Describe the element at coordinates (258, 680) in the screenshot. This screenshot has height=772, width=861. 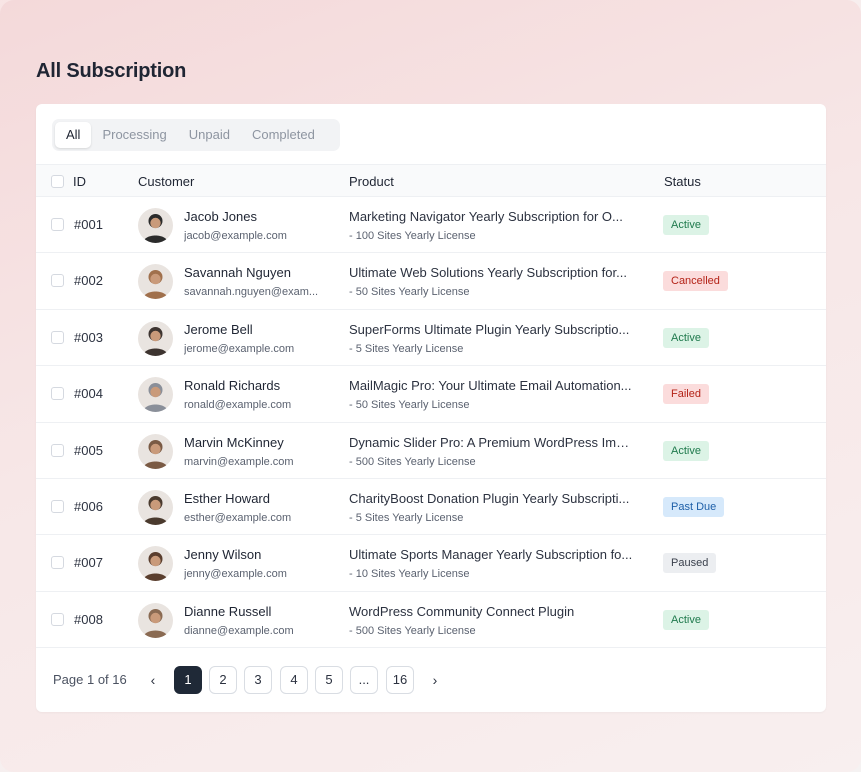
I see `page-button-3: 3` at that location.